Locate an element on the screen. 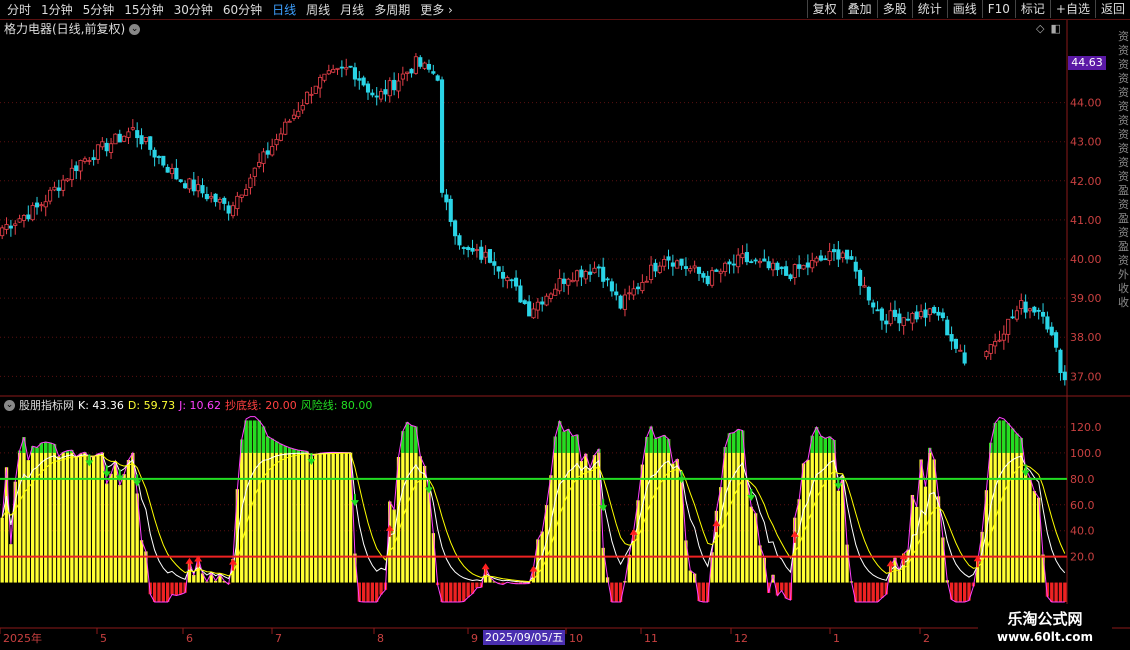  indicator-tick-label: 40.0 is located at coordinates (1082, 531).